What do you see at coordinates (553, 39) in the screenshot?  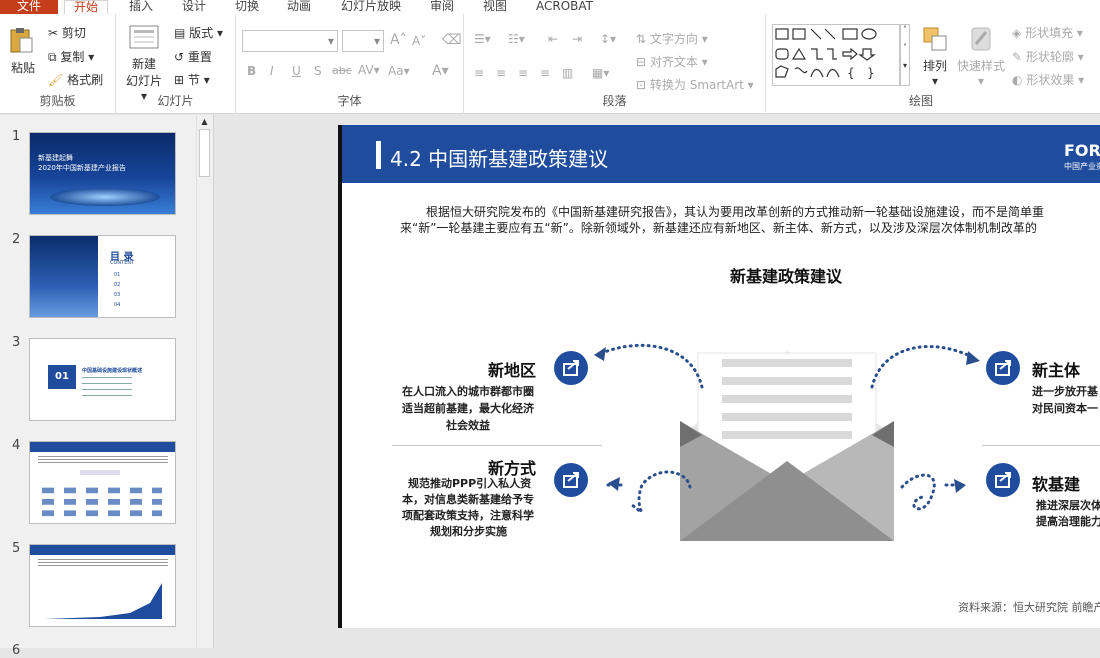 I see `decrease-indent-icon: ⇤` at bounding box center [553, 39].